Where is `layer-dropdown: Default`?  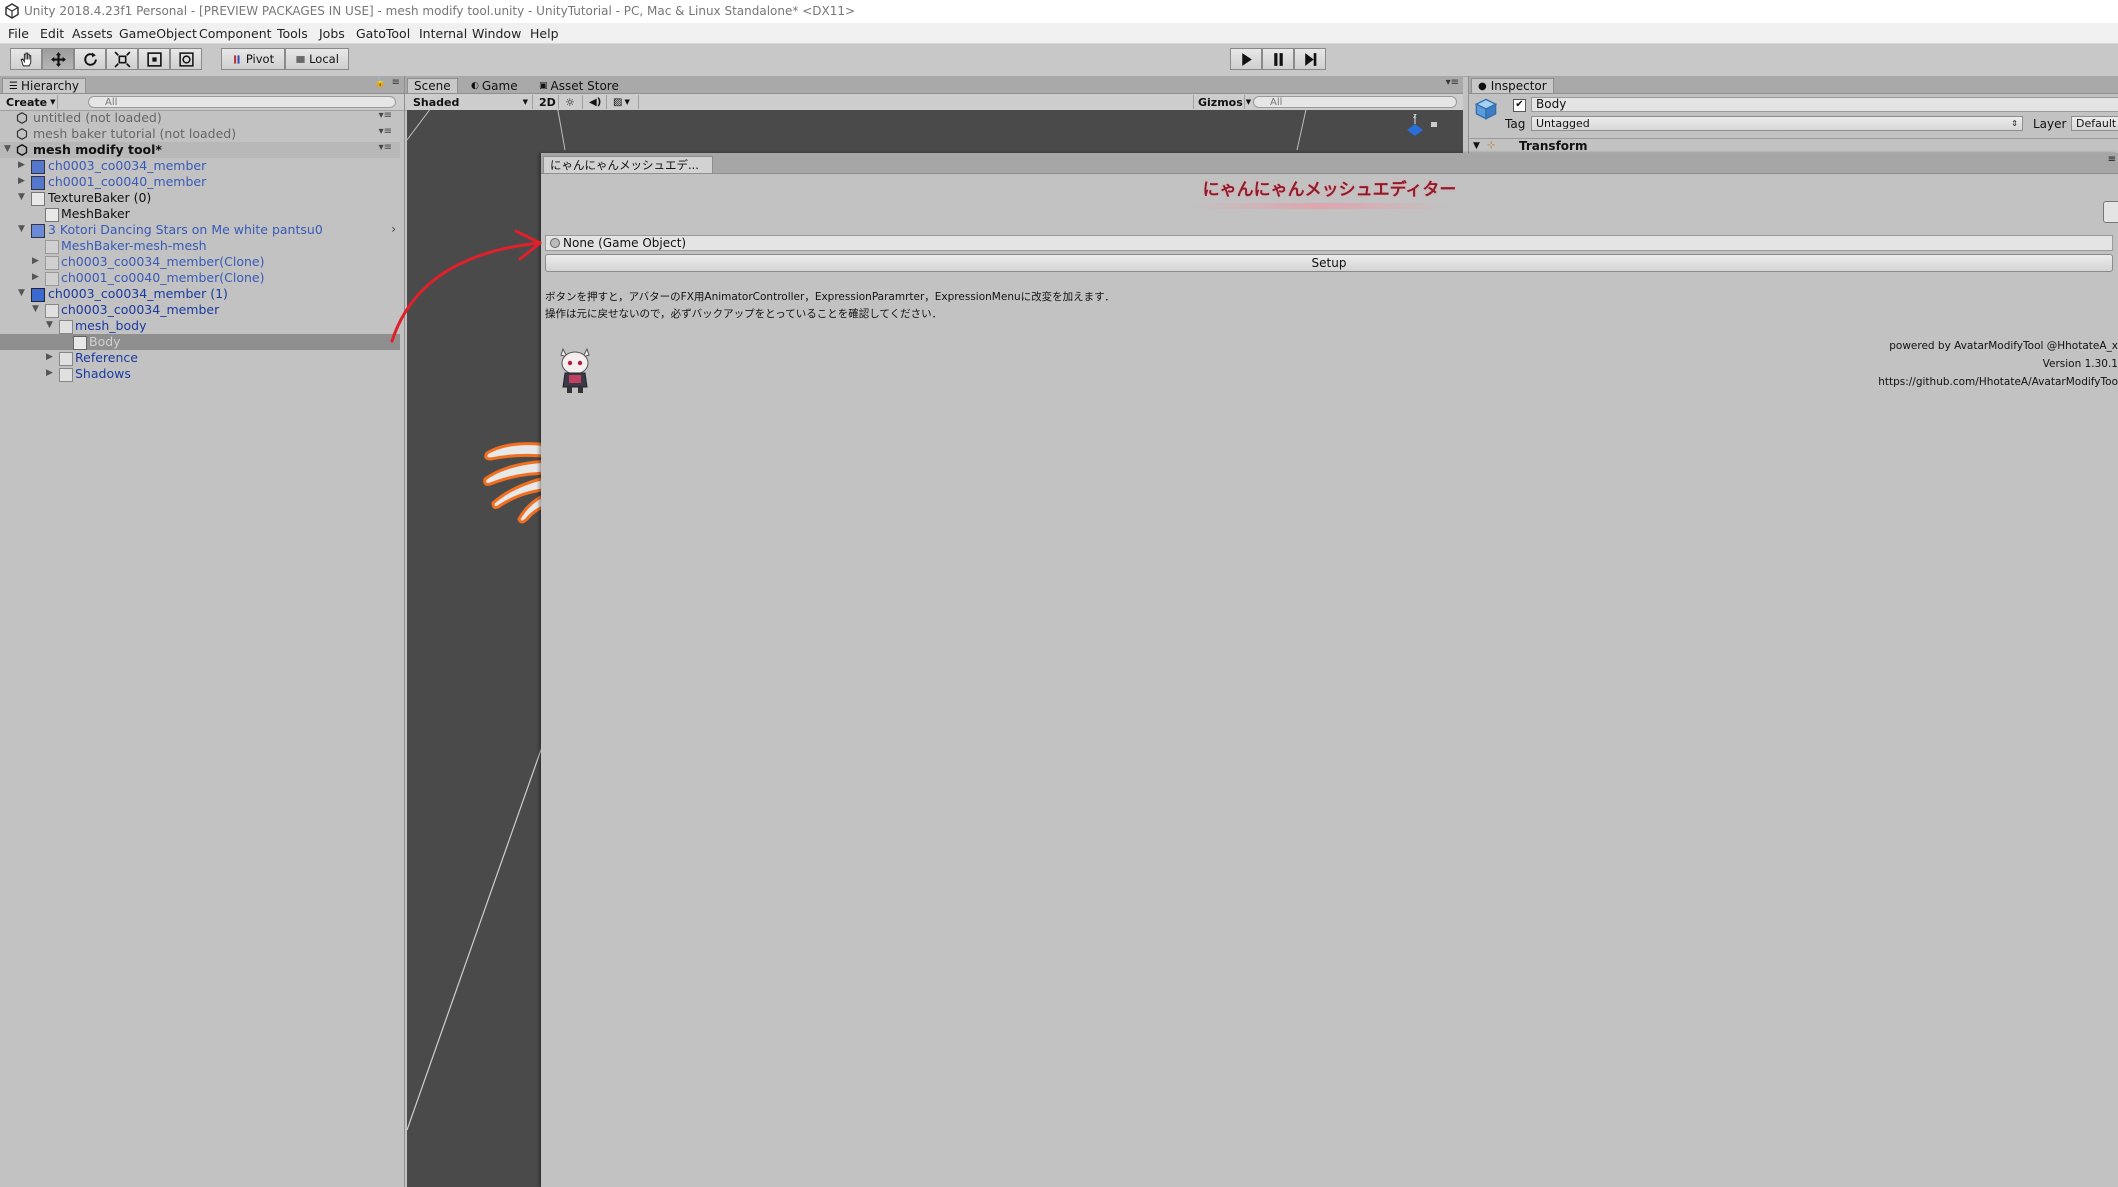 layer-dropdown: Default is located at coordinates (2094, 123).